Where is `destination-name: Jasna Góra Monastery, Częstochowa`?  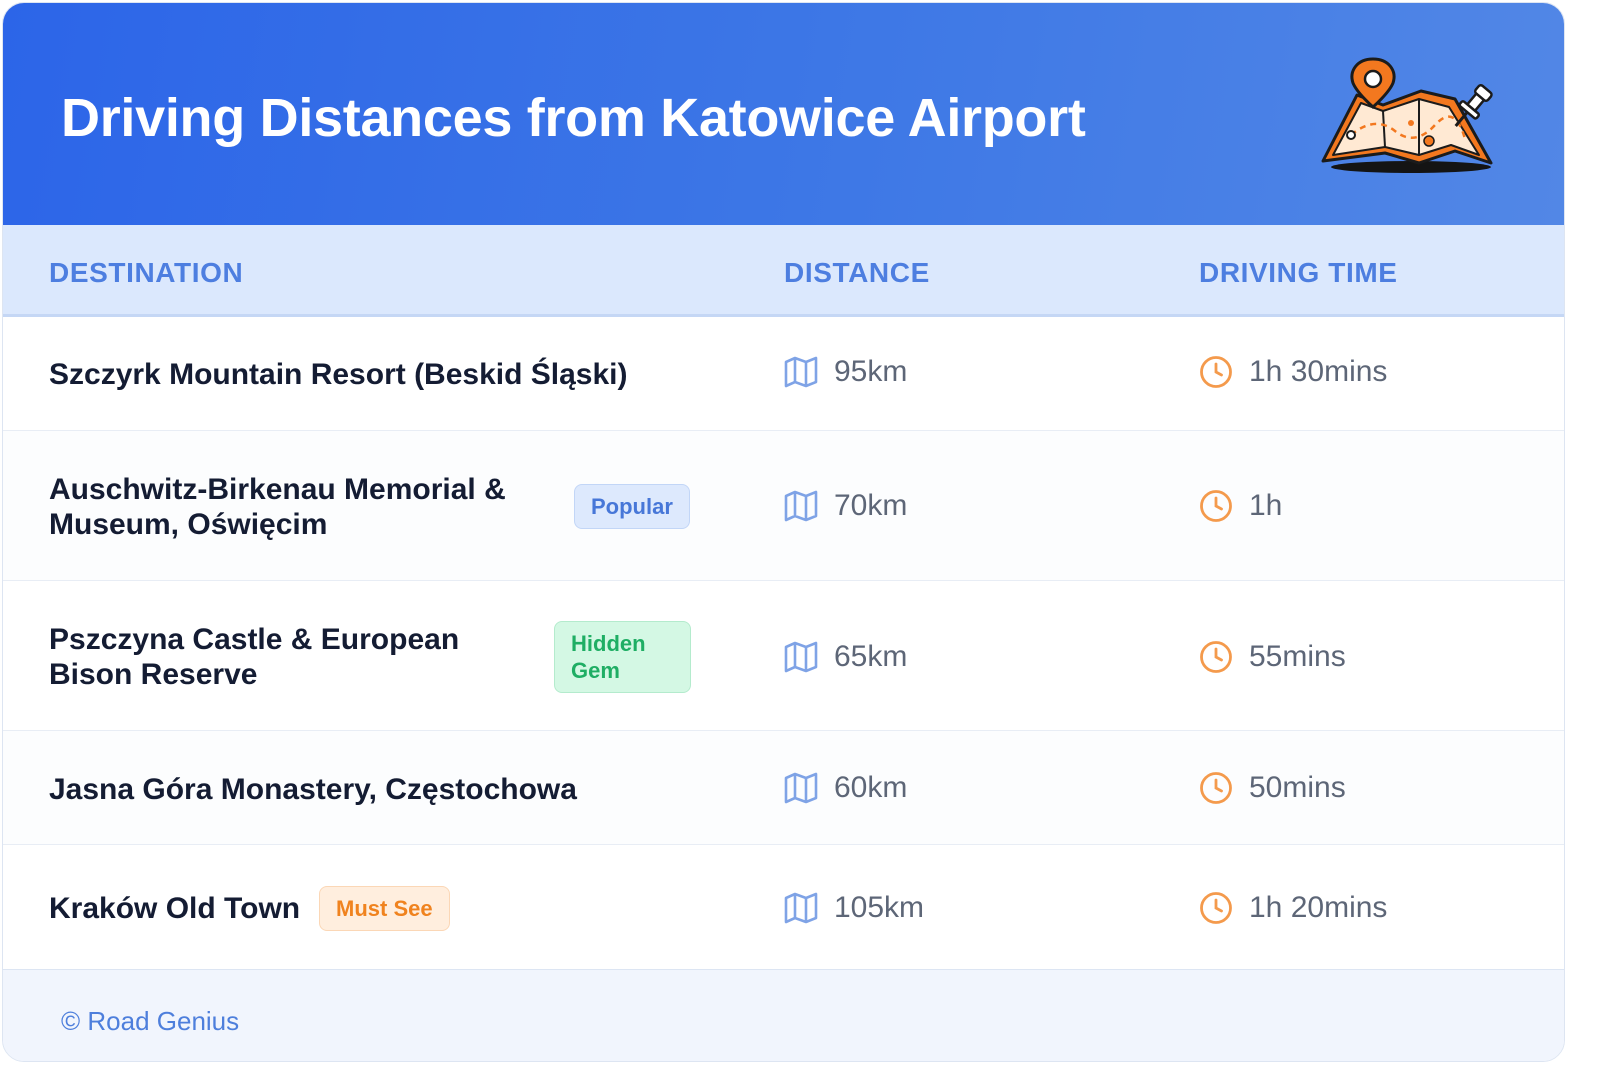 destination-name: Jasna Góra Monastery, Częstochowa is located at coordinates (313, 789).